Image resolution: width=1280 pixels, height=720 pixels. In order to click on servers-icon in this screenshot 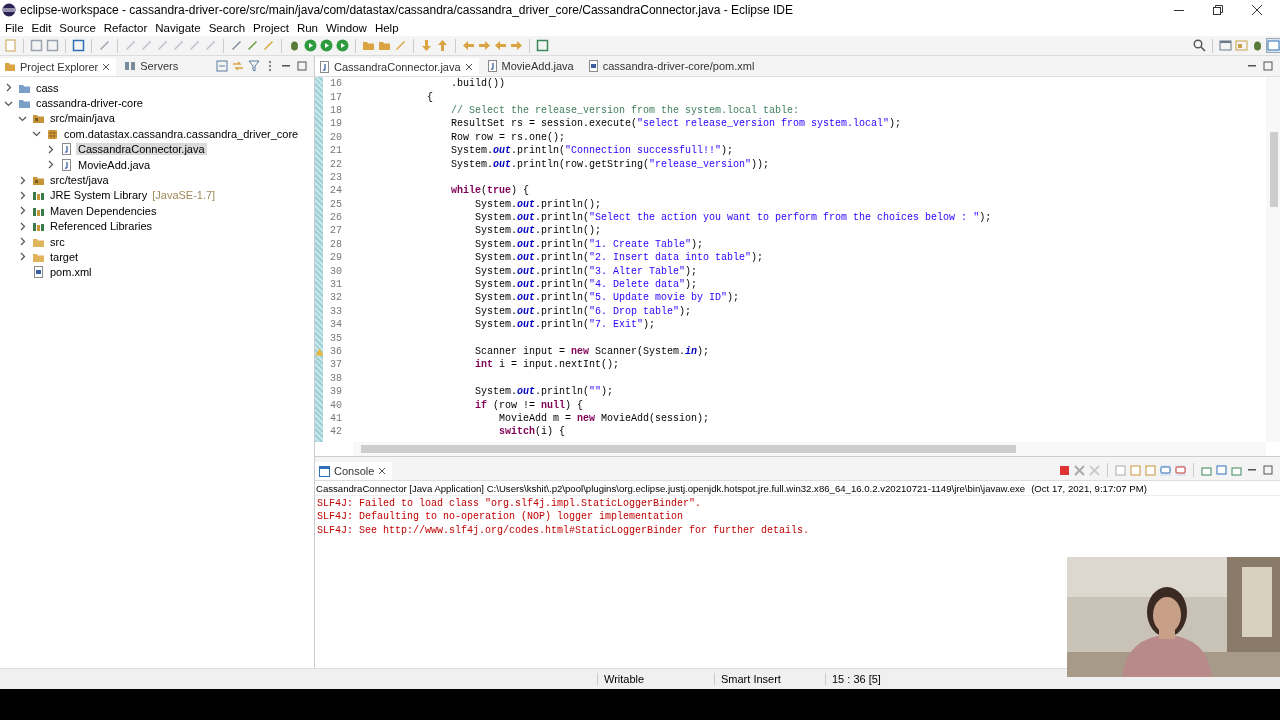, I will do `click(130, 66)`.